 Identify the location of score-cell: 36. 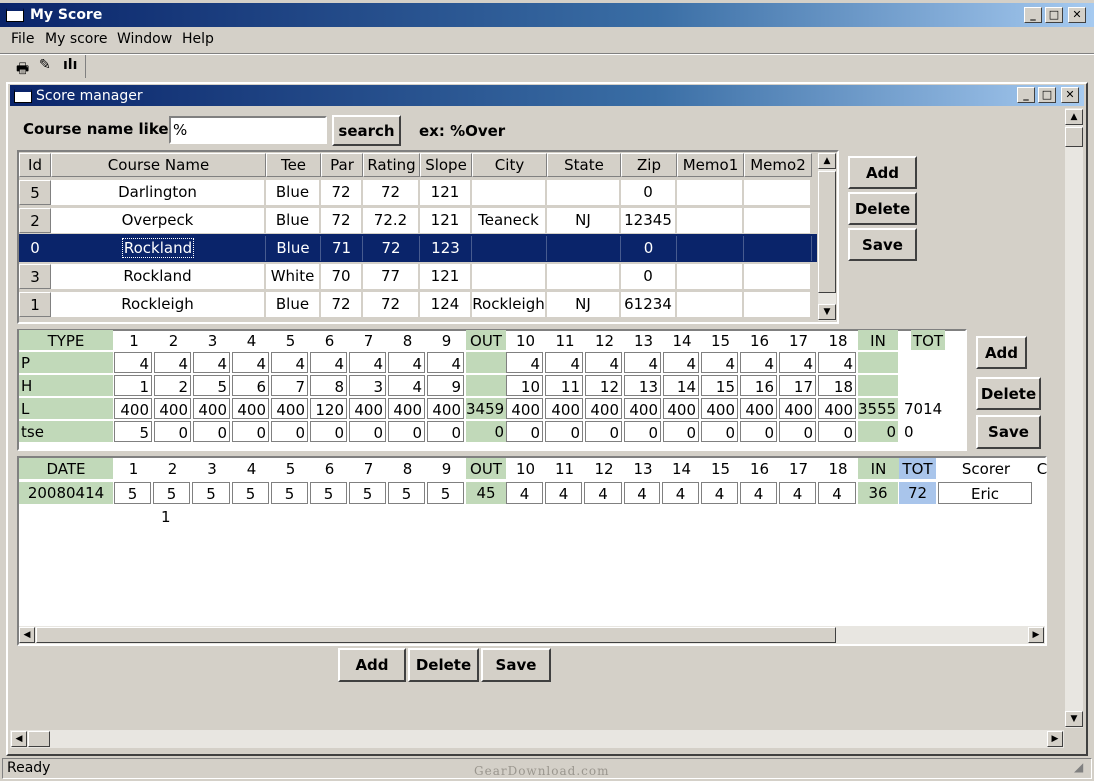
(878, 493).